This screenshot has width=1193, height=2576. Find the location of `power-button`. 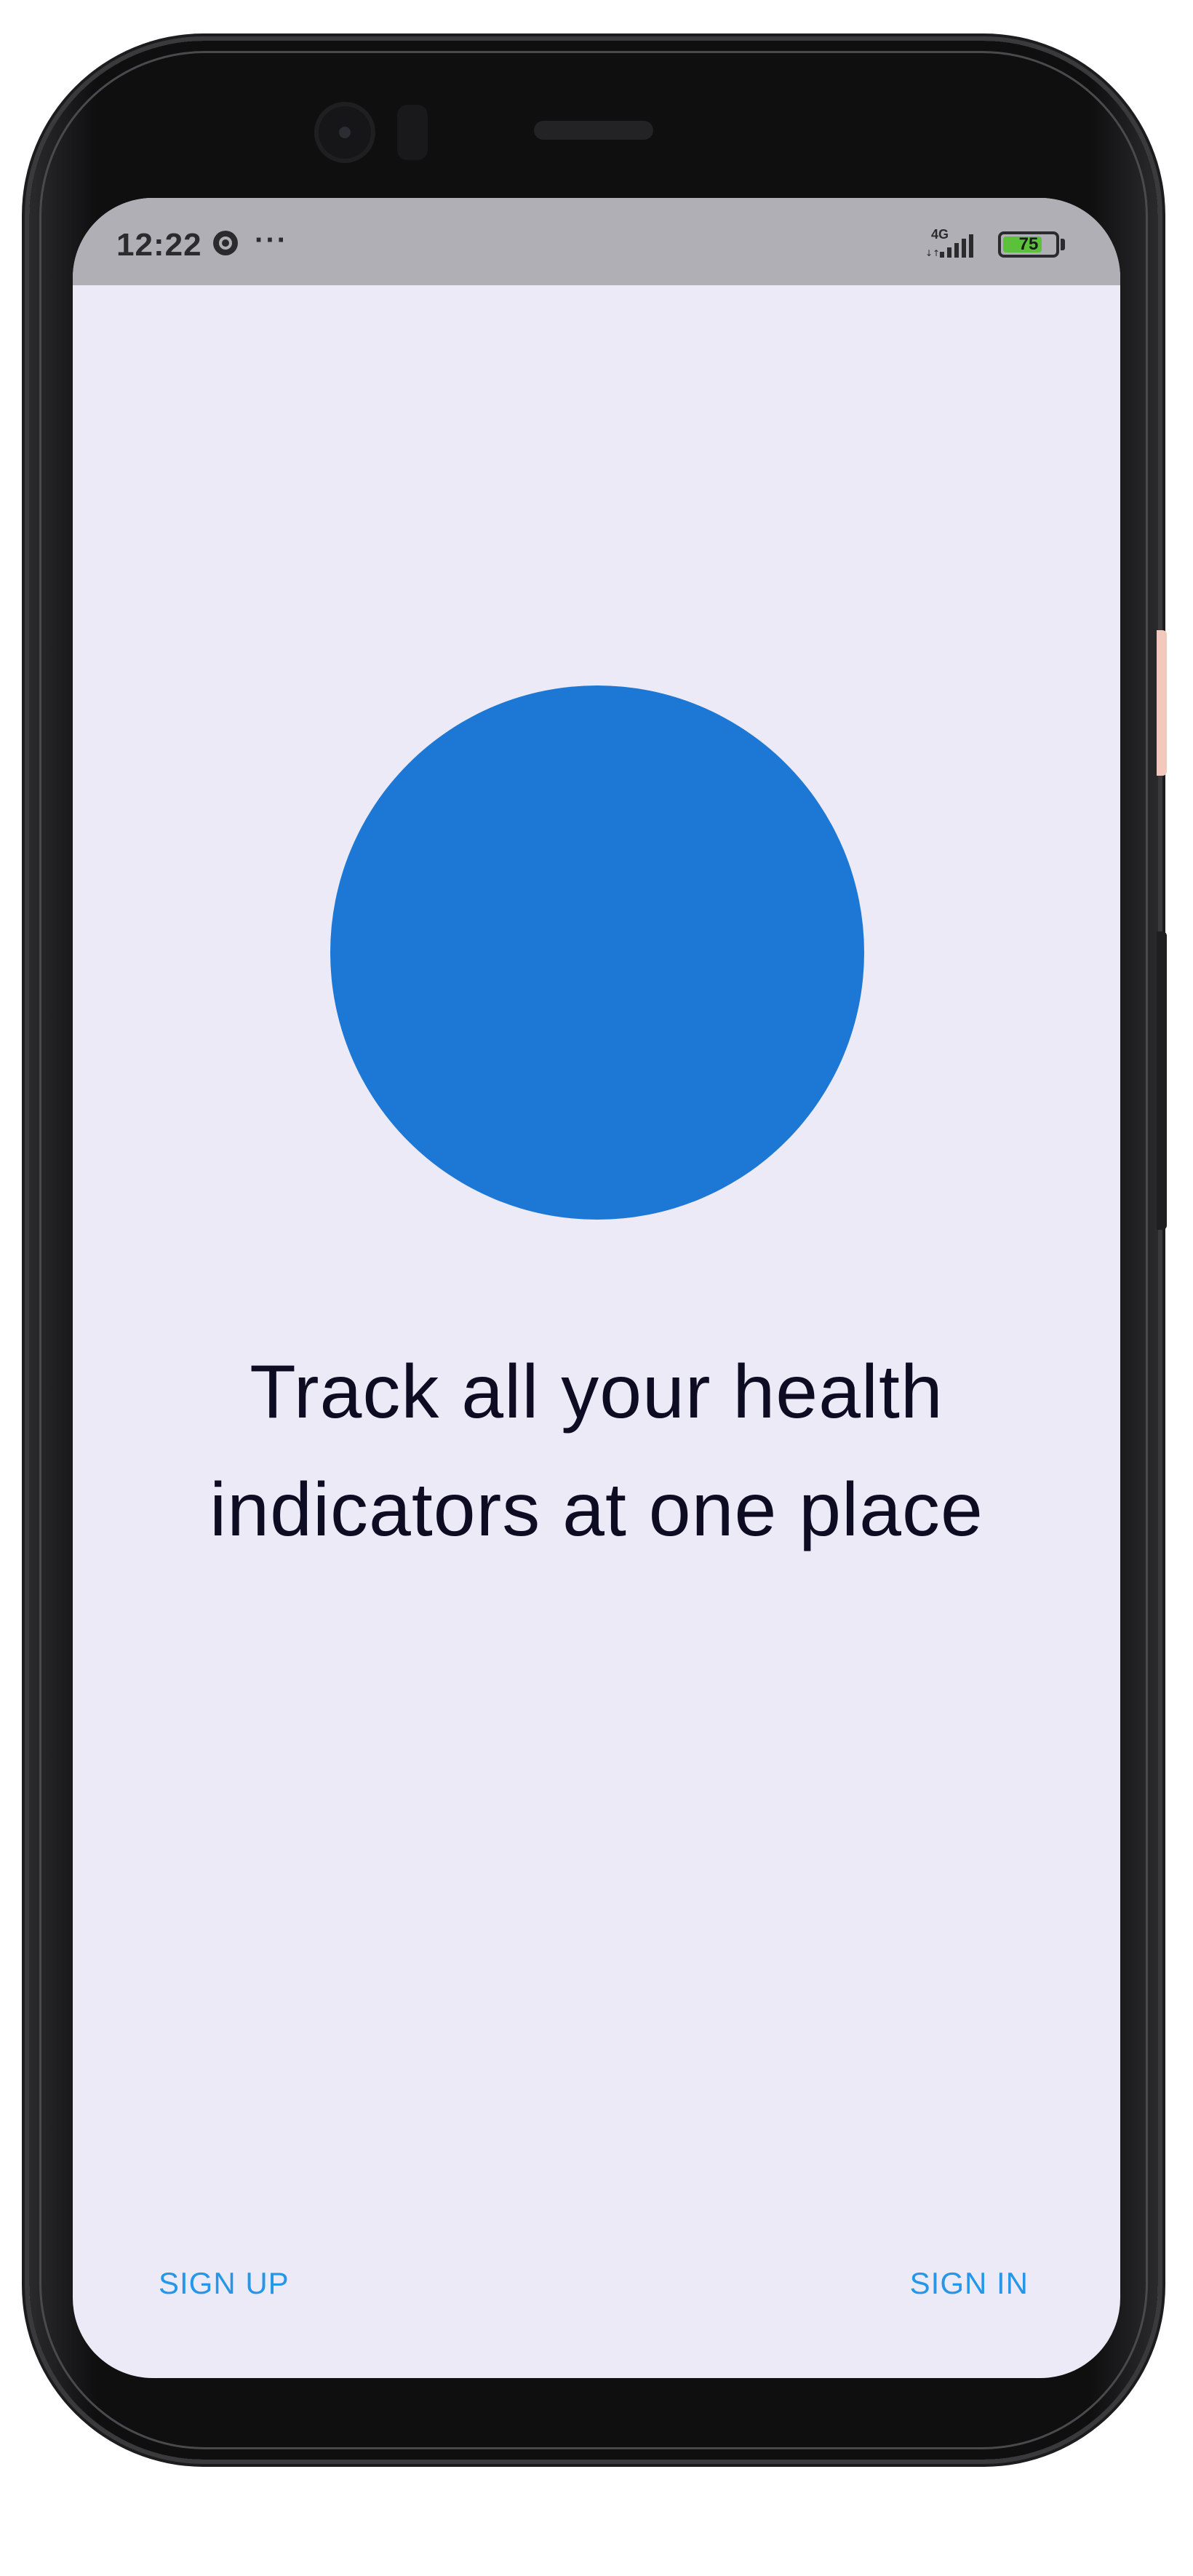

power-button is located at coordinates (1162, 1080).